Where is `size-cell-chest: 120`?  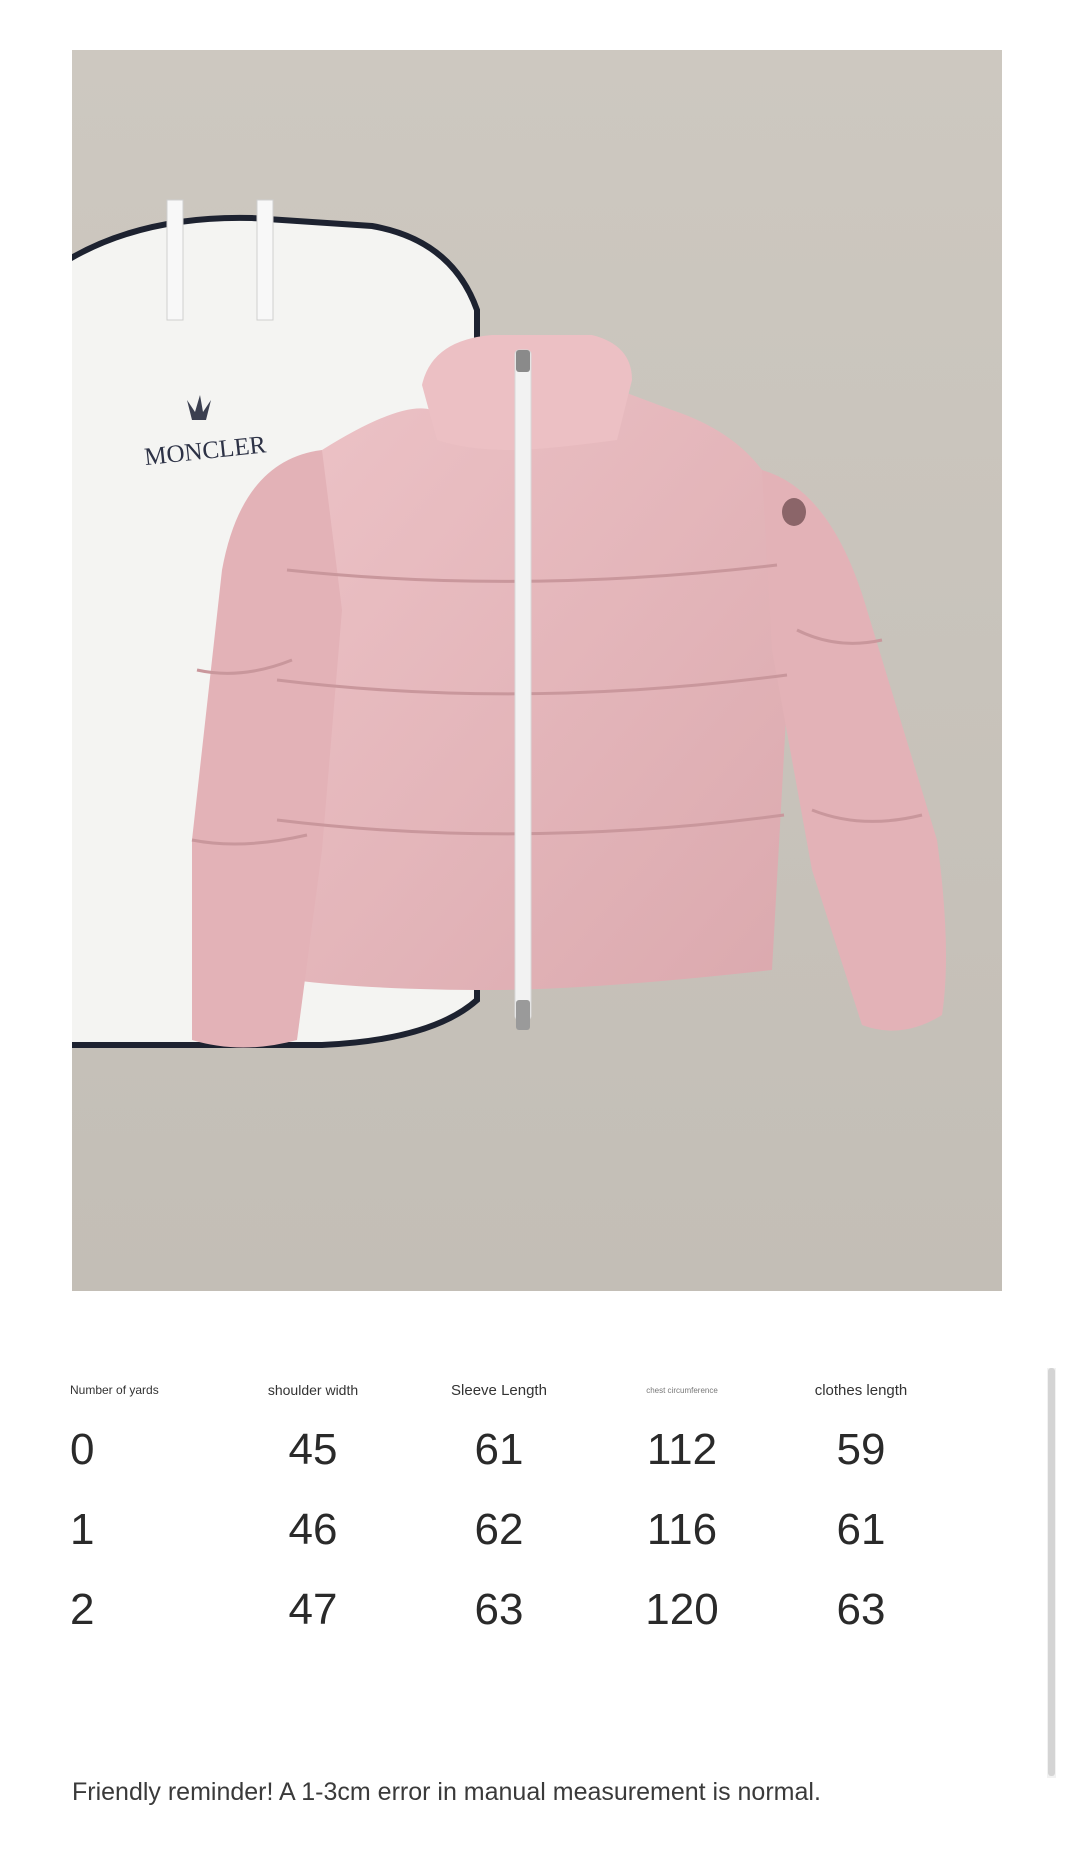
size-cell-chest: 120 is located at coordinates (682, 1609).